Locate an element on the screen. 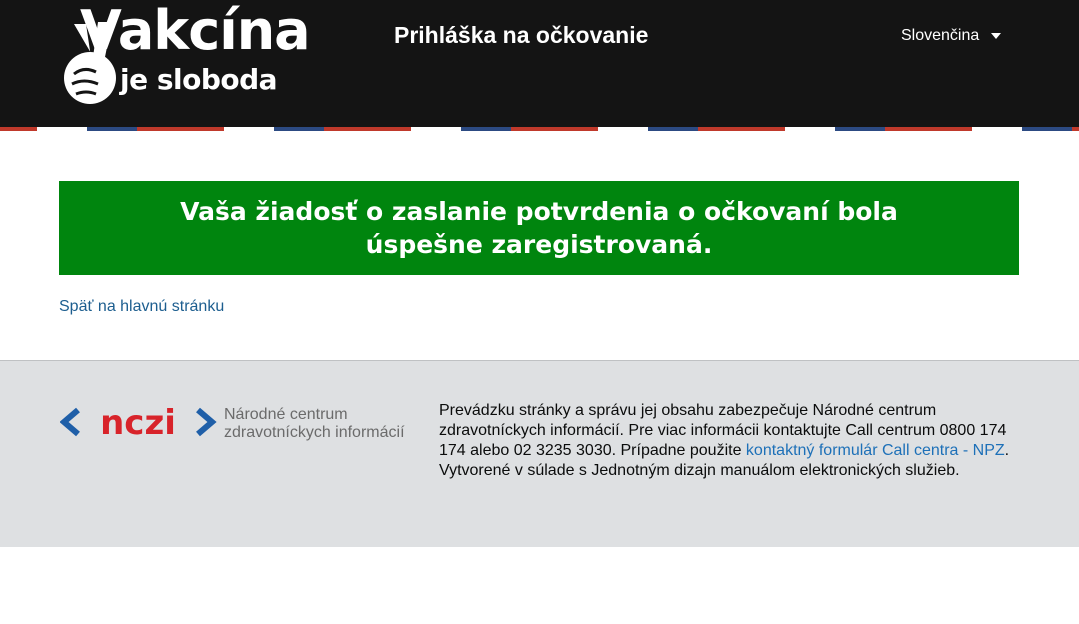 This screenshot has height=624, width=1079. tricolor-stripe is located at coordinates (539, 129).